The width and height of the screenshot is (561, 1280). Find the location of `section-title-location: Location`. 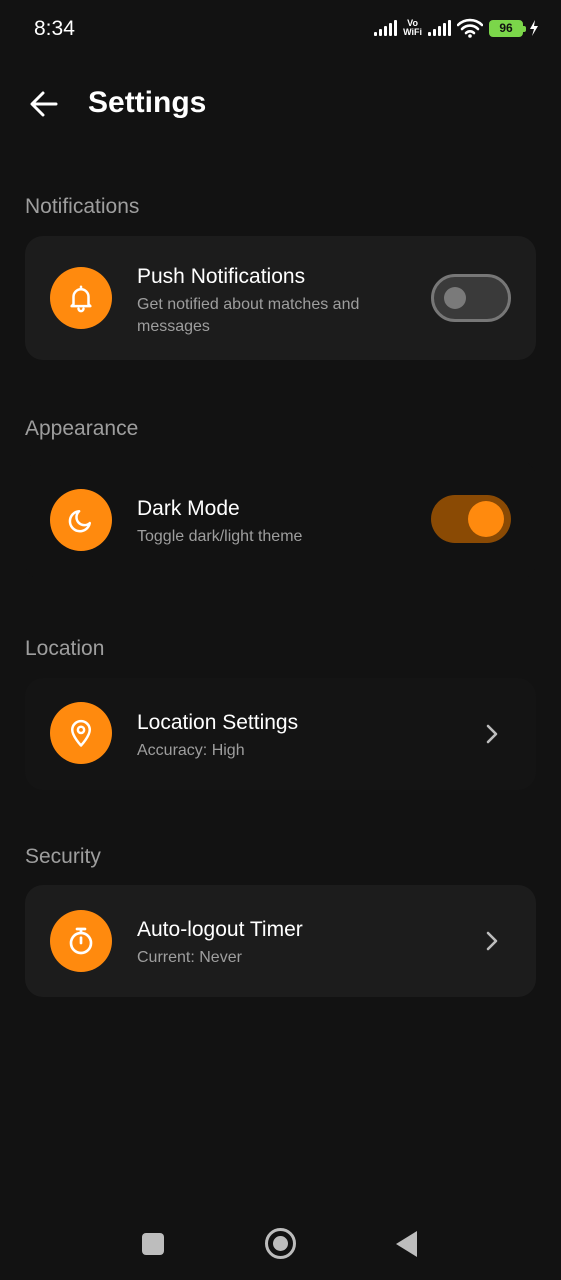

section-title-location: Location is located at coordinates (65, 648).